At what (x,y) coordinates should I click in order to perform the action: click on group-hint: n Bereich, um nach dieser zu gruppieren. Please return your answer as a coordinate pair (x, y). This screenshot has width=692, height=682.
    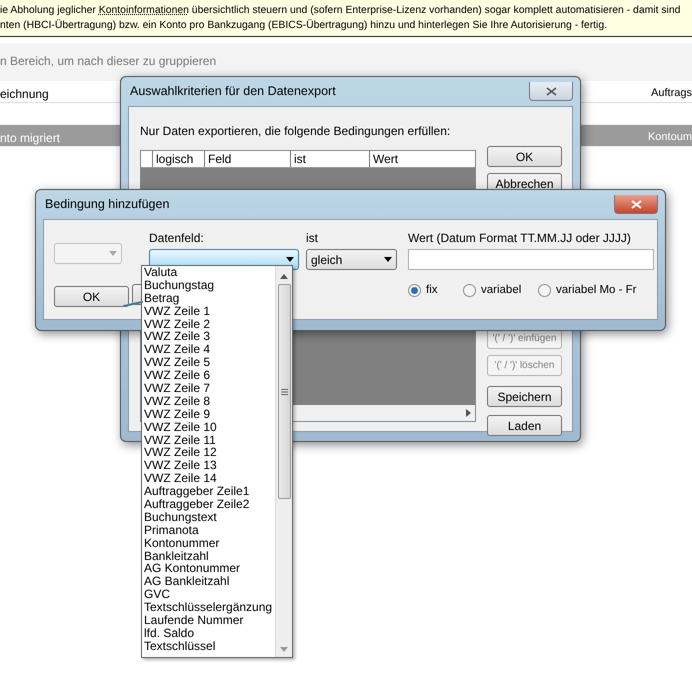
    Looking at the image, I should click on (346, 62).